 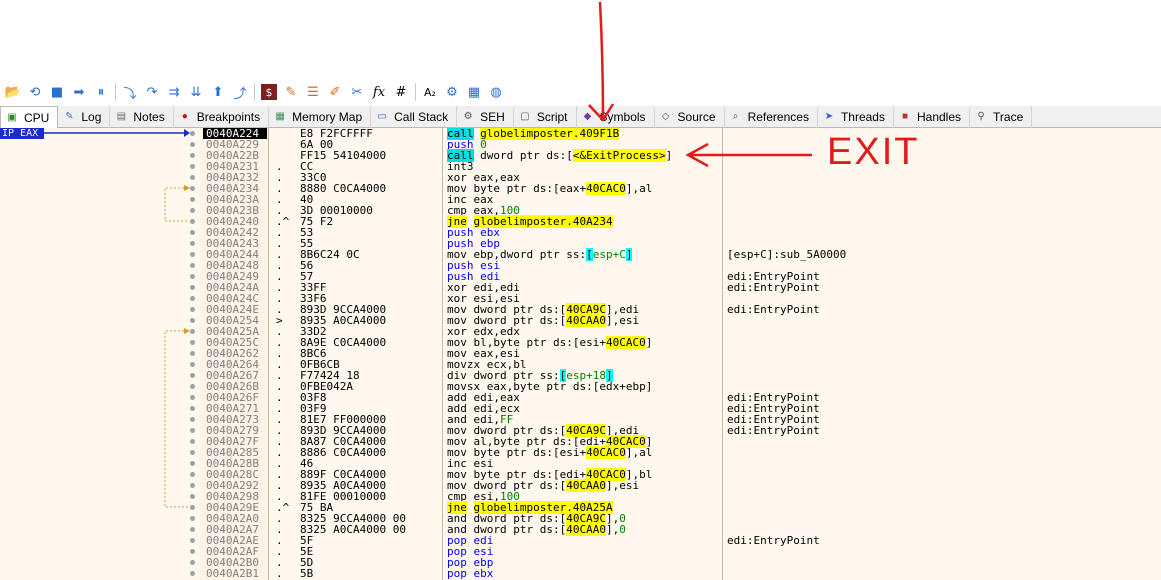 What do you see at coordinates (218, 92) in the screenshot?
I see `execute-till-return-icon: ⬆` at bounding box center [218, 92].